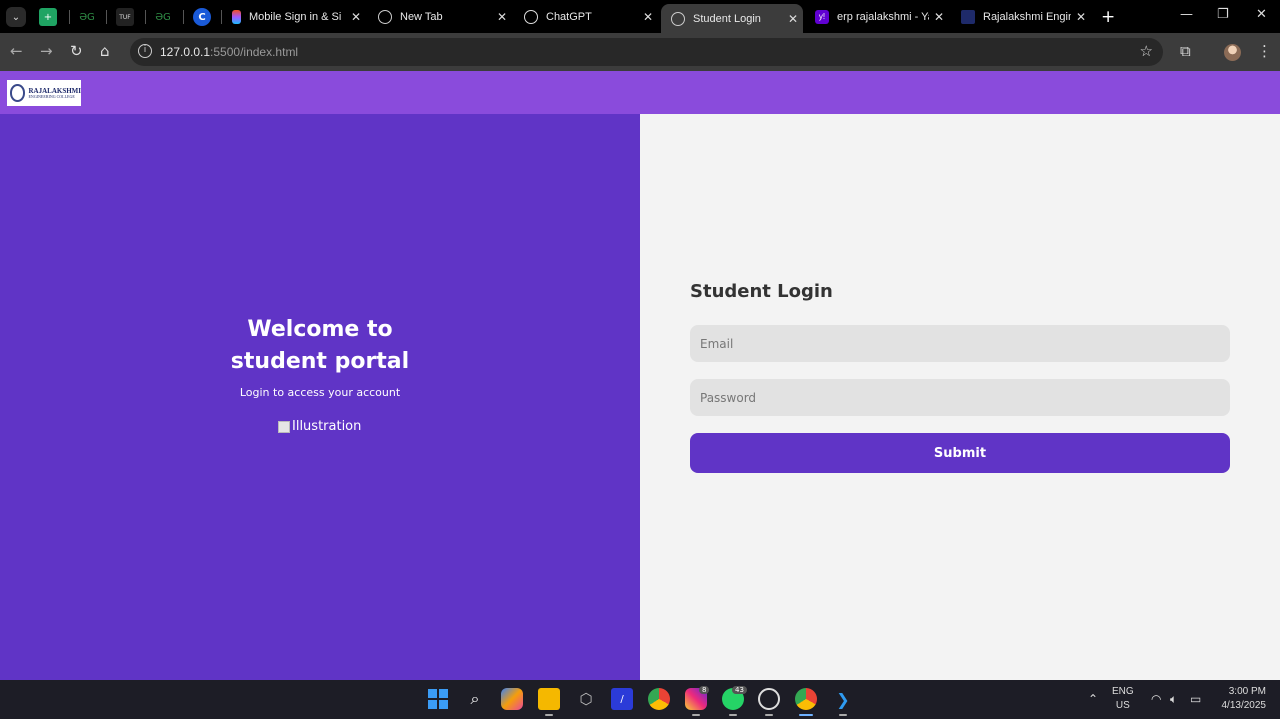 The height and width of the screenshot is (719, 1280). What do you see at coordinates (475, 699) in the screenshot?
I see `search-icon: ⌕` at bounding box center [475, 699].